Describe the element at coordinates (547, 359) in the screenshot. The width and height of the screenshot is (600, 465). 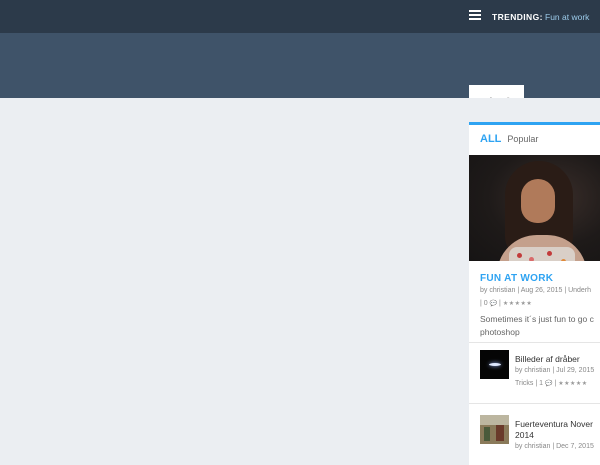
I see `post-title-droplets: Billeder af dråber` at that location.